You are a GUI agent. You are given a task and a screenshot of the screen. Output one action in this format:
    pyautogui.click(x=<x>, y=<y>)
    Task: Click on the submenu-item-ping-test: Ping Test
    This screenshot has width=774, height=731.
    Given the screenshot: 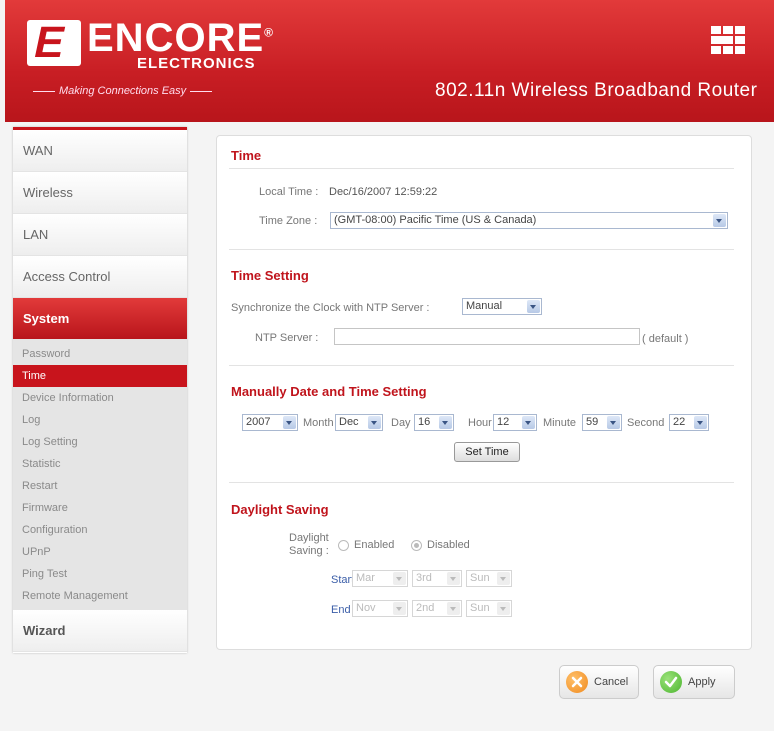 What is the action you would take?
    pyautogui.click(x=100, y=574)
    